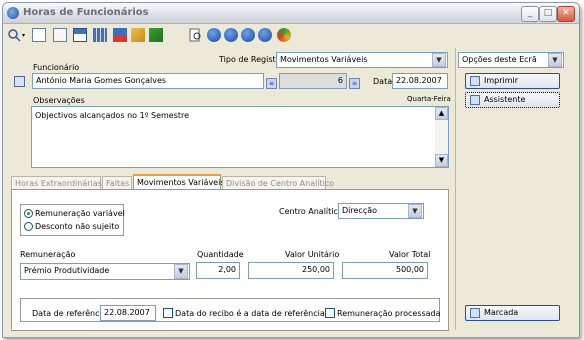 Image resolution: width=584 pixels, height=340 pixels. Describe the element at coordinates (505, 99) in the screenshot. I see `assistente-label: Assistente` at that location.